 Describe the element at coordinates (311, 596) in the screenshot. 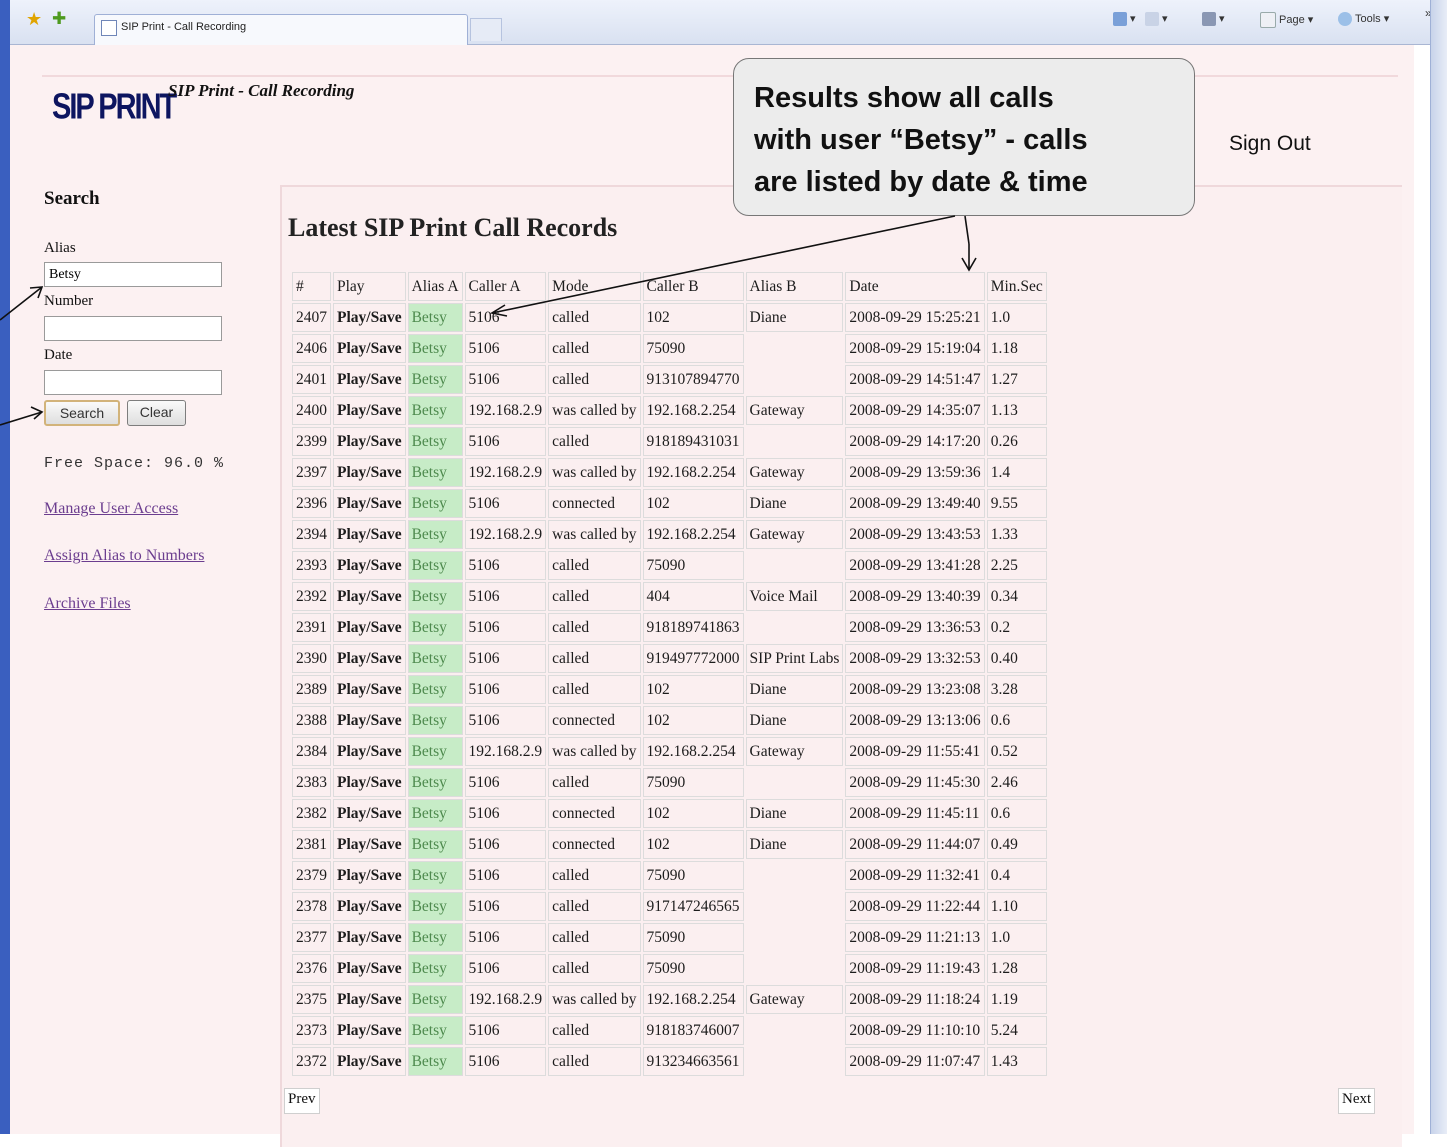

I see `cell-number: 2392` at that location.